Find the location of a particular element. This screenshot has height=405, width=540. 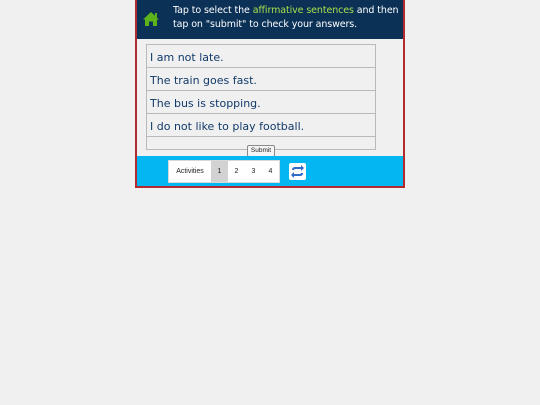

submit-area: Submit is located at coordinates (261, 147).